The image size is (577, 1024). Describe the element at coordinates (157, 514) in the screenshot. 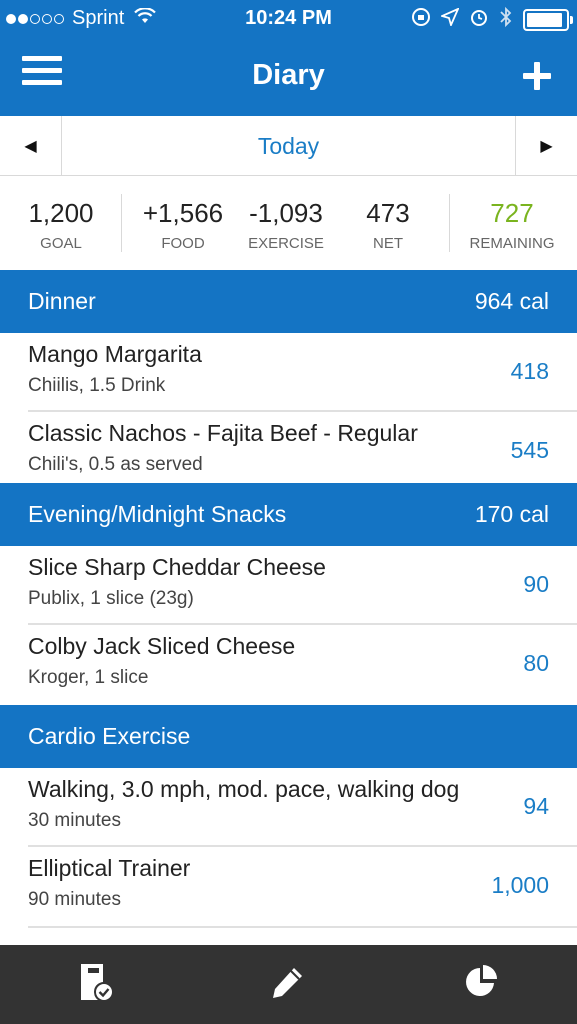

I see `section-title: Evening/Midnight Snacks` at that location.